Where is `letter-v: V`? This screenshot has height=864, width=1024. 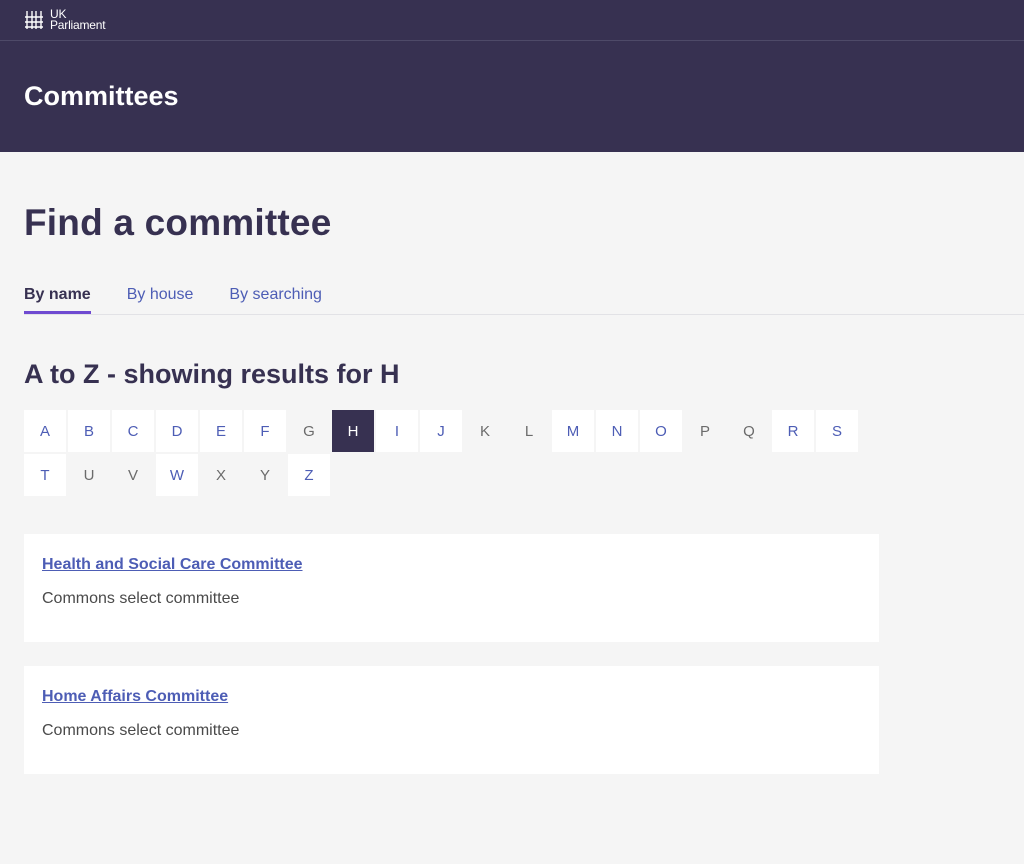 letter-v: V is located at coordinates (132, 475).